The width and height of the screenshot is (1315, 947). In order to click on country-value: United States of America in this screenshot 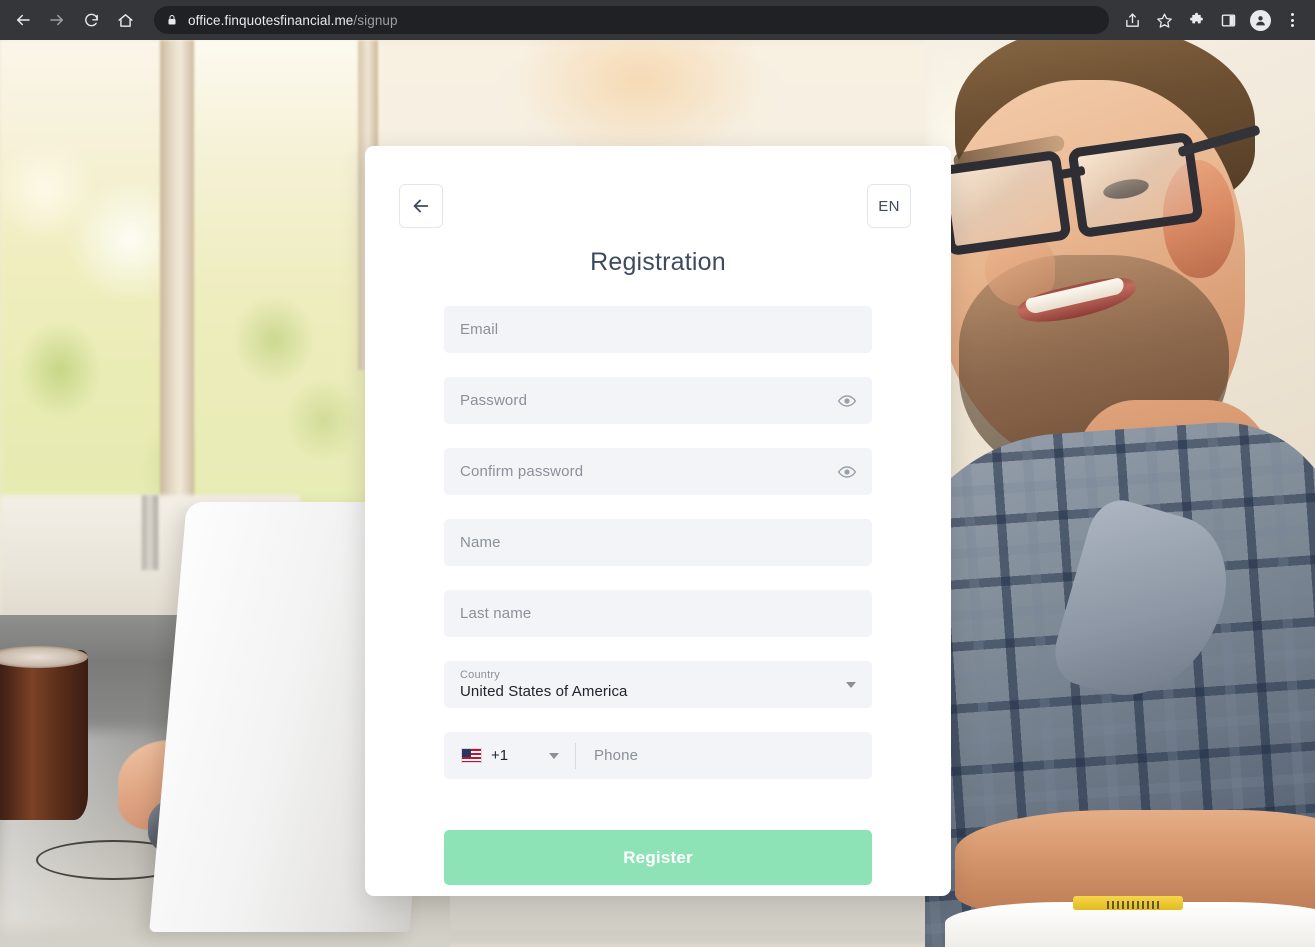, I will do `click(544, 691)`.